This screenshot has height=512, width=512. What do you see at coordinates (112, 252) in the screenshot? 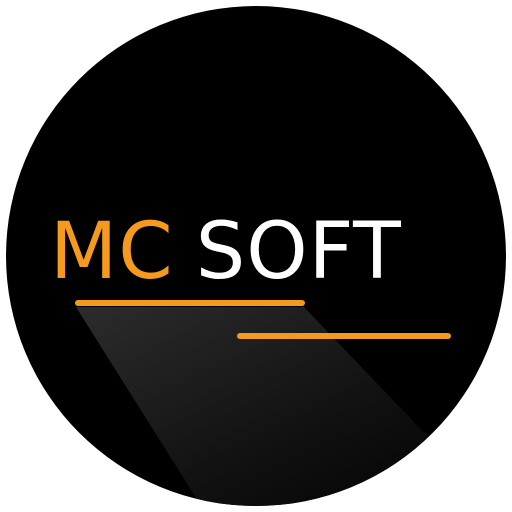
I see `logo-text-mc: MC` at bounding box center [112, 252].